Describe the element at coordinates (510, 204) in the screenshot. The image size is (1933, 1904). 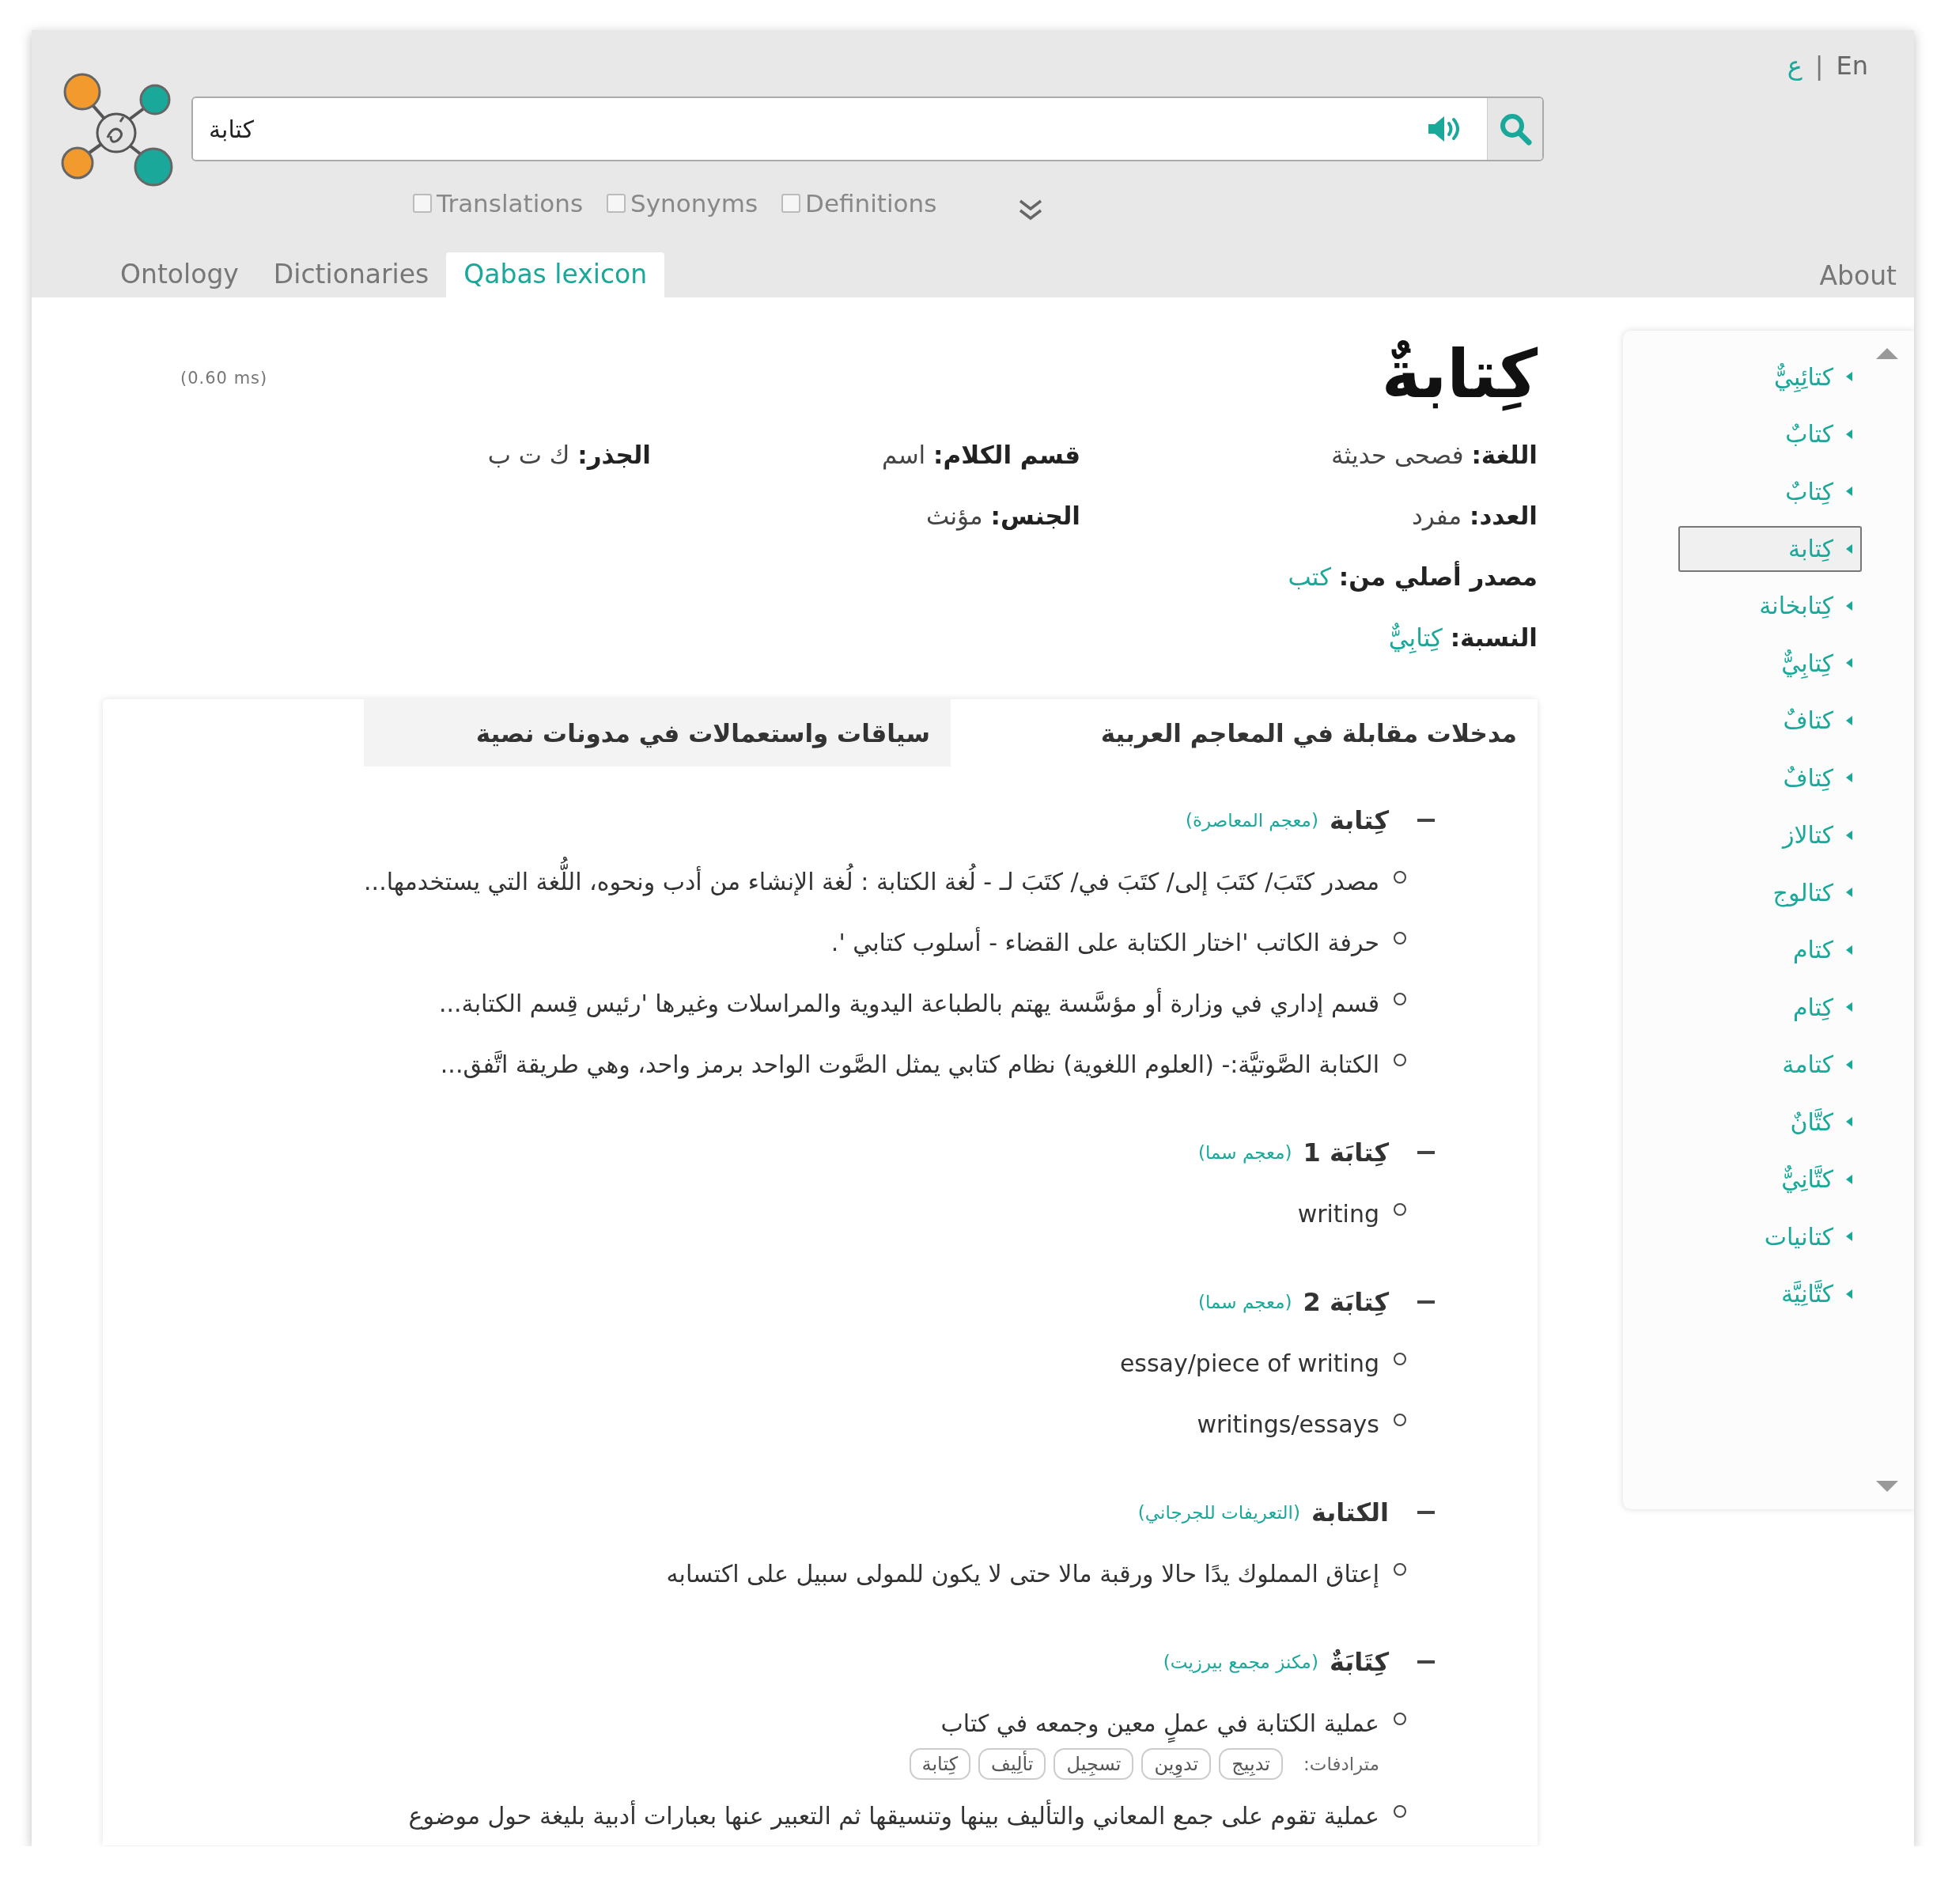
I see `checkbox-label: Translations` at that location.